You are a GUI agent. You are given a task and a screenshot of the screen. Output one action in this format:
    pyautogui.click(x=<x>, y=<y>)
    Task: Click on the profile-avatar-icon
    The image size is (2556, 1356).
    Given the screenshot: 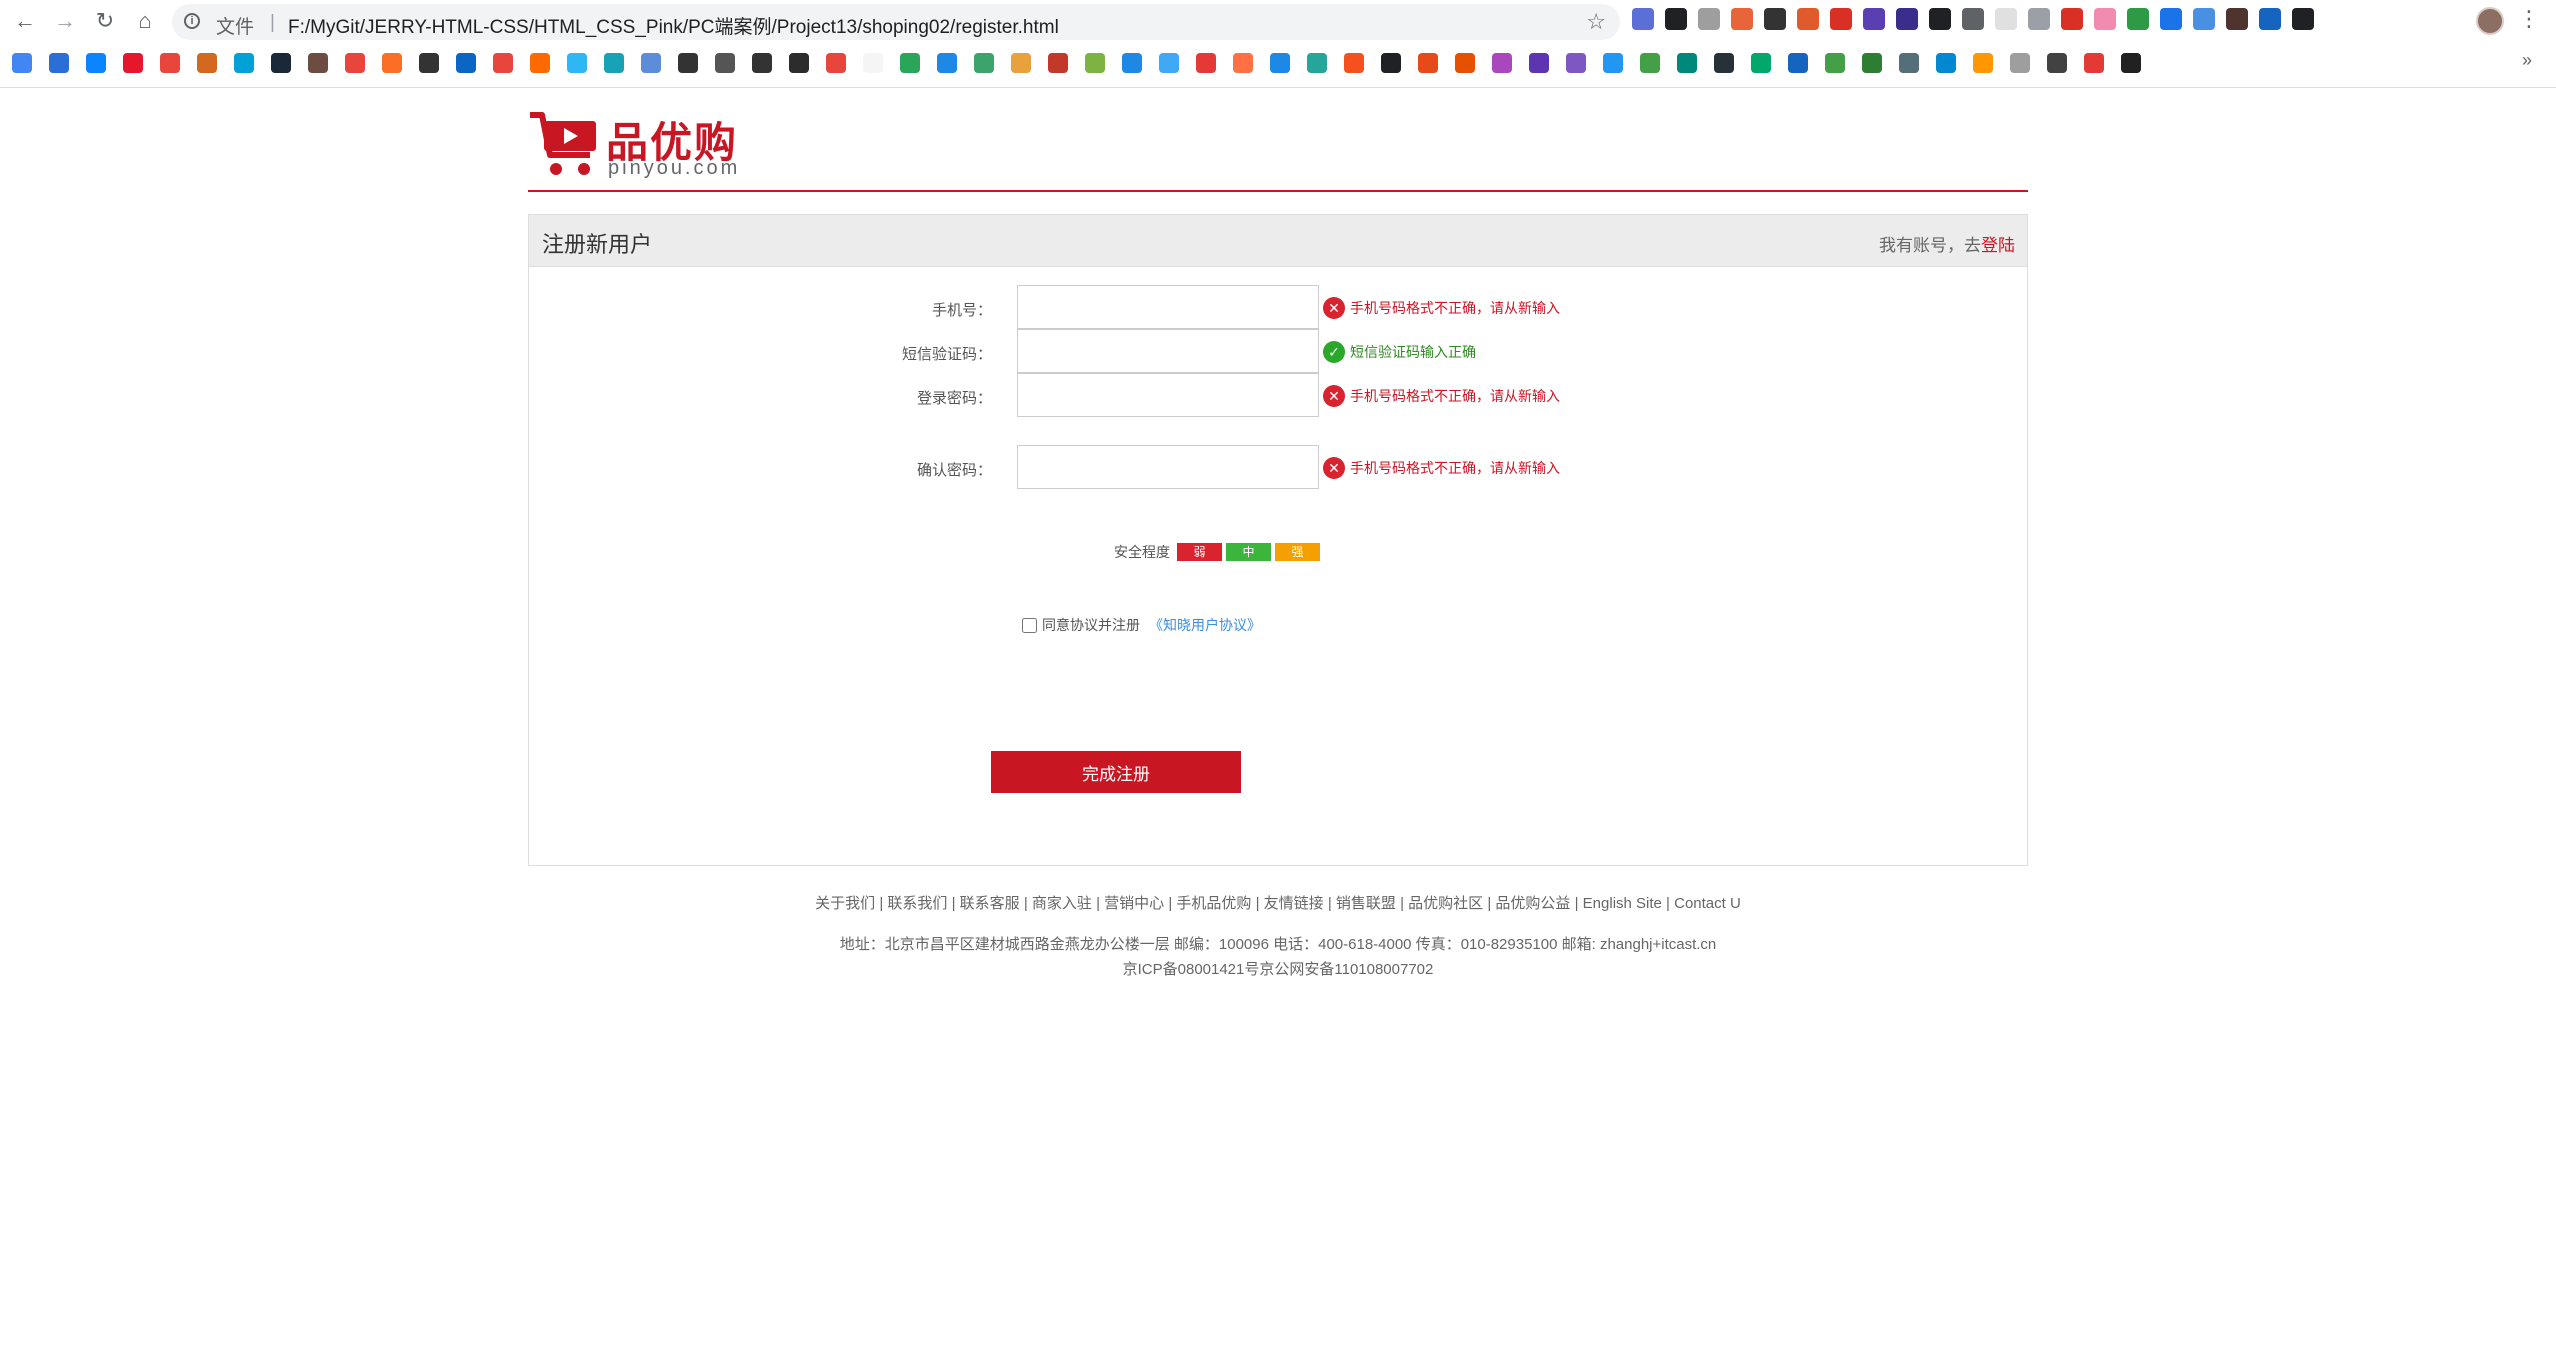 What is the action you would take?
    pyautogui.click(x=2490, y=21)
    